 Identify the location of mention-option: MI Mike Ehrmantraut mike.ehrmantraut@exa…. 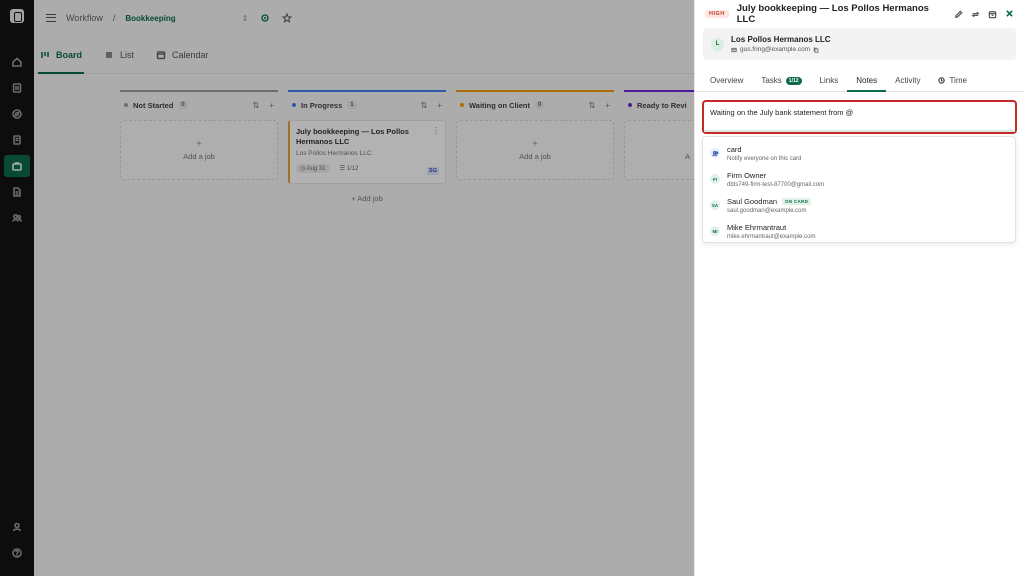
(859, 231).